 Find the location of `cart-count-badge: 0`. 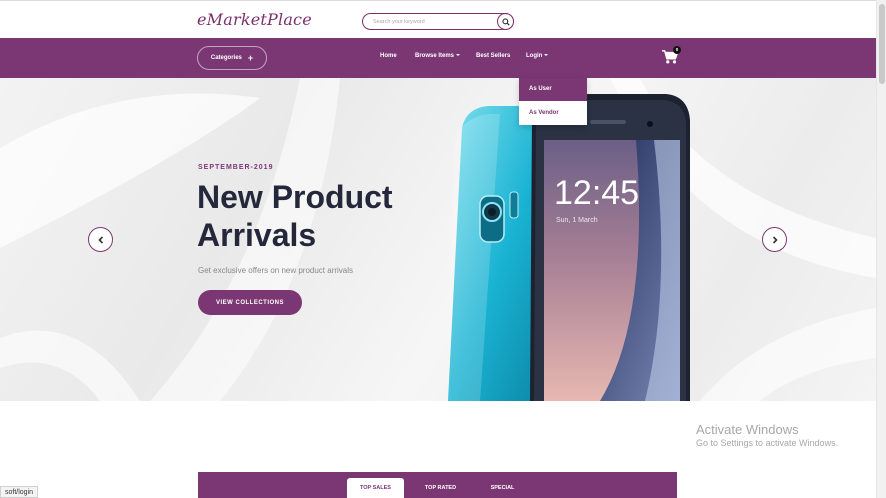

cart-count-badge: 0 is located at coordinates (677, 50).